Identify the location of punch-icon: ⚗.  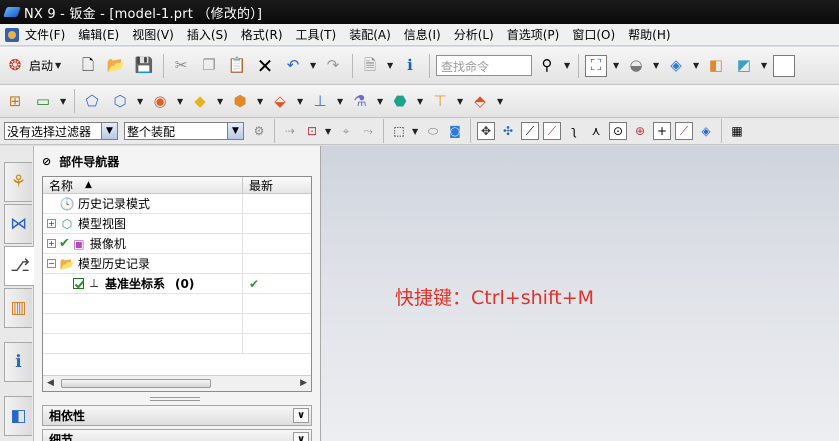
(360, 101).